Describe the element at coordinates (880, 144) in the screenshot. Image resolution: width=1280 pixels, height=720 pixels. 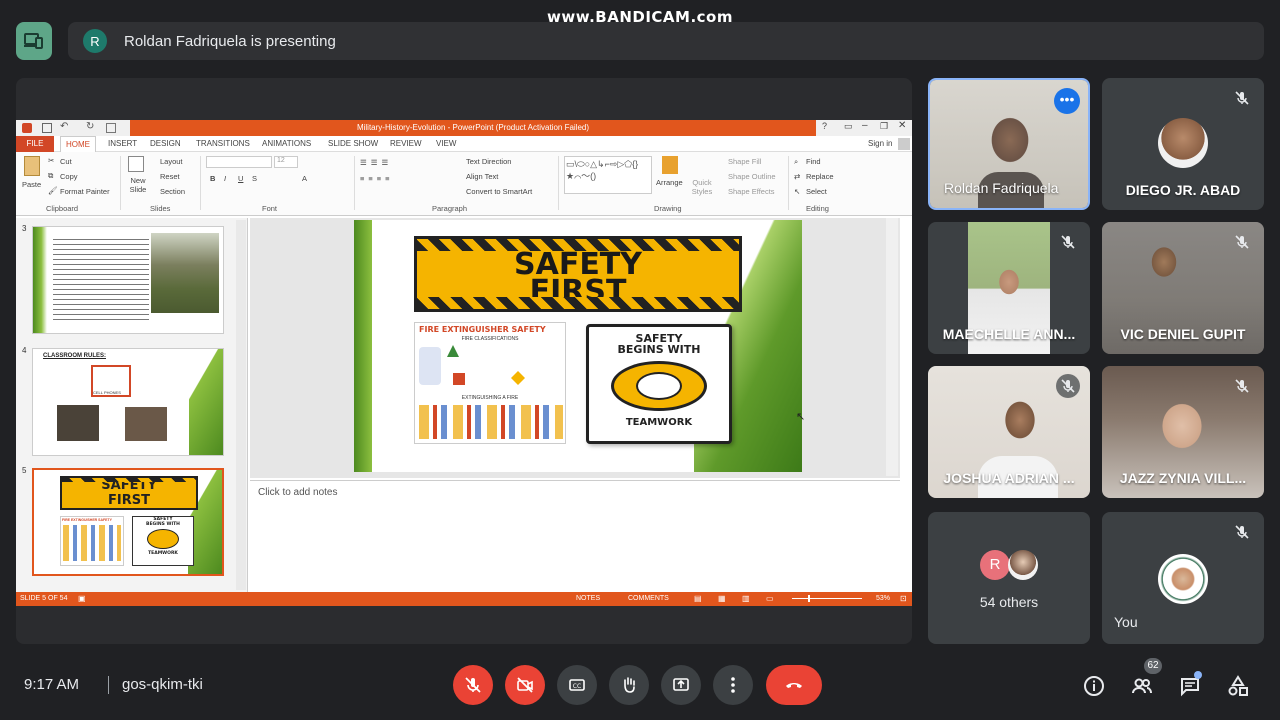
I see `sign-in-link: Sign in` at that location.